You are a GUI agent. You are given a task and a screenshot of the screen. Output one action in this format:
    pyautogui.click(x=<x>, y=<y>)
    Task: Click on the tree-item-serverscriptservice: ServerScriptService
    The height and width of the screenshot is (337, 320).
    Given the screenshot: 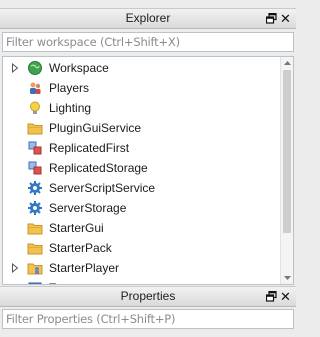 What is the action you would take?
    pyautogui.click(x=142, y=188)
    